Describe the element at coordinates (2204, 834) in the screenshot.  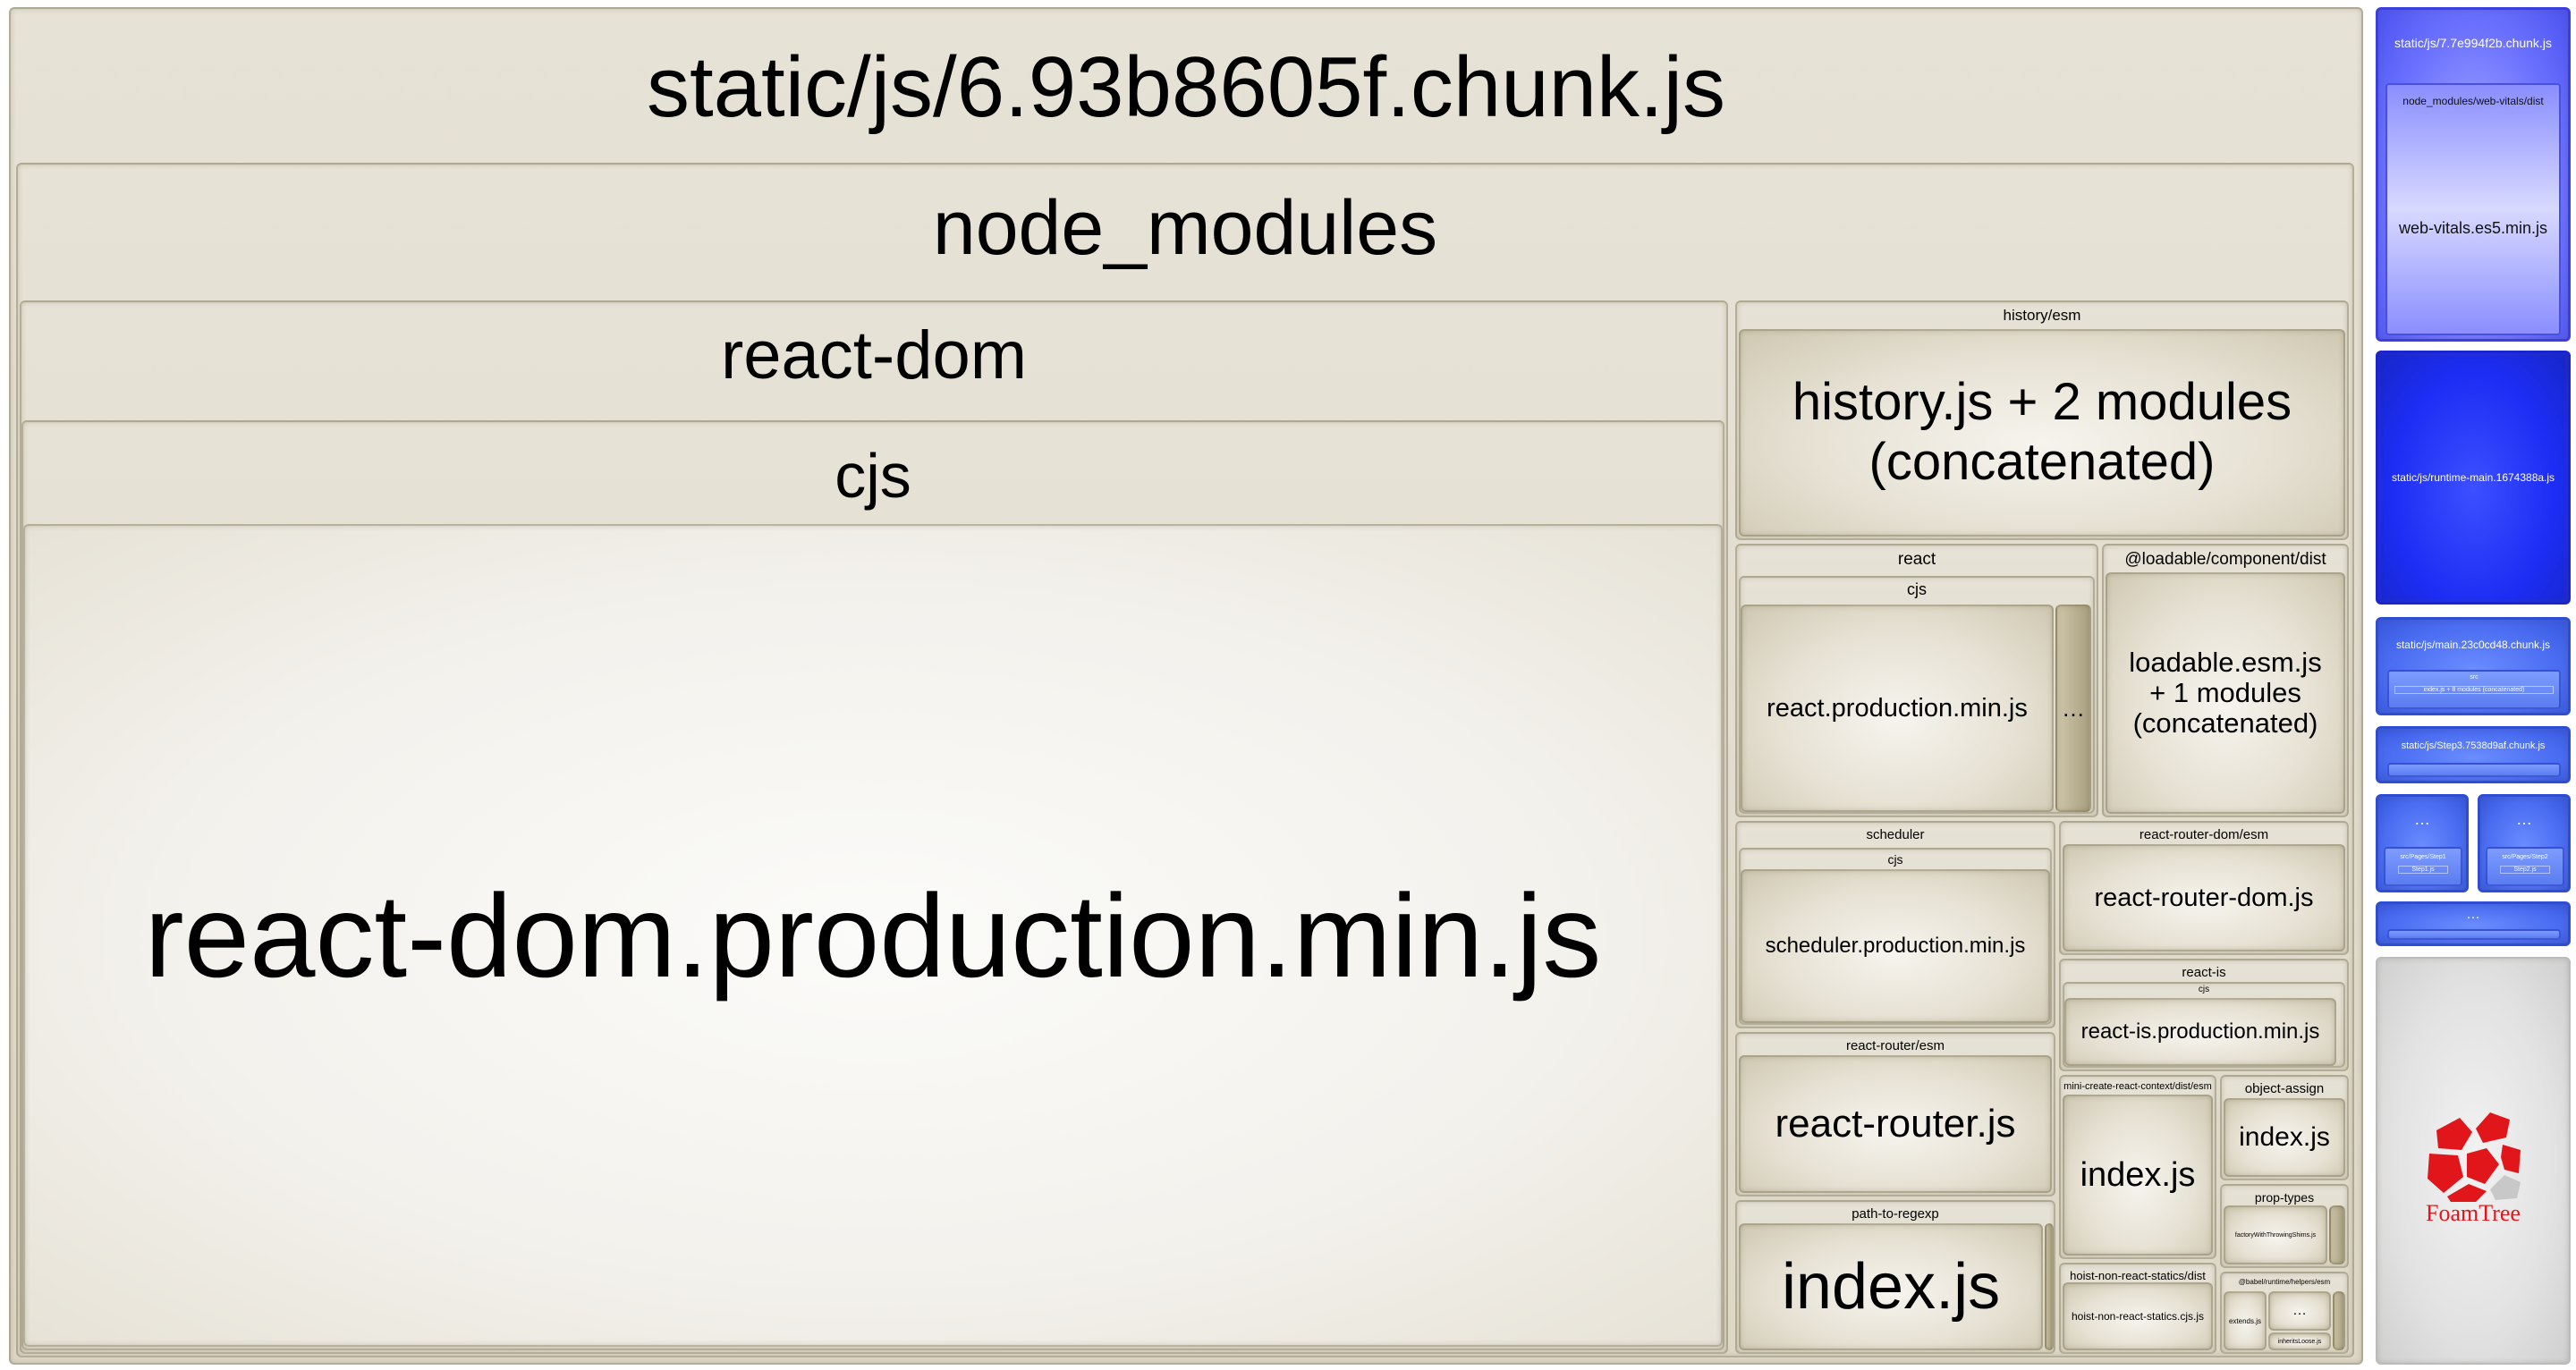
I see `react-router-dom-dir-label: react-router-dom/esm` at that location.